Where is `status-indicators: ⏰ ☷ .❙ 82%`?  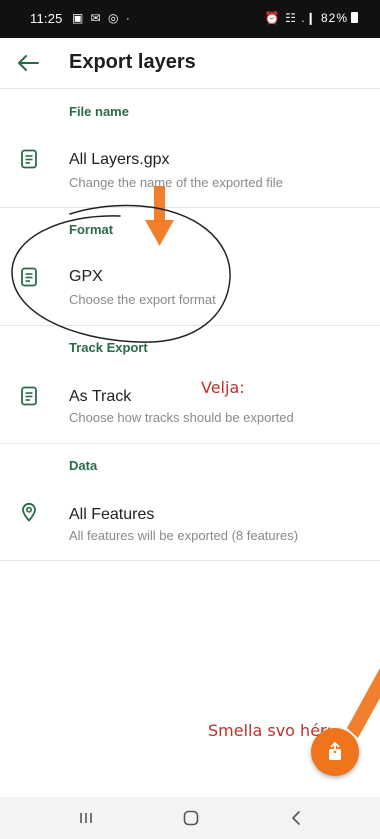 status-indicators: ⏰ ☷ .❙ 82% is located at coordinates (311, 18).